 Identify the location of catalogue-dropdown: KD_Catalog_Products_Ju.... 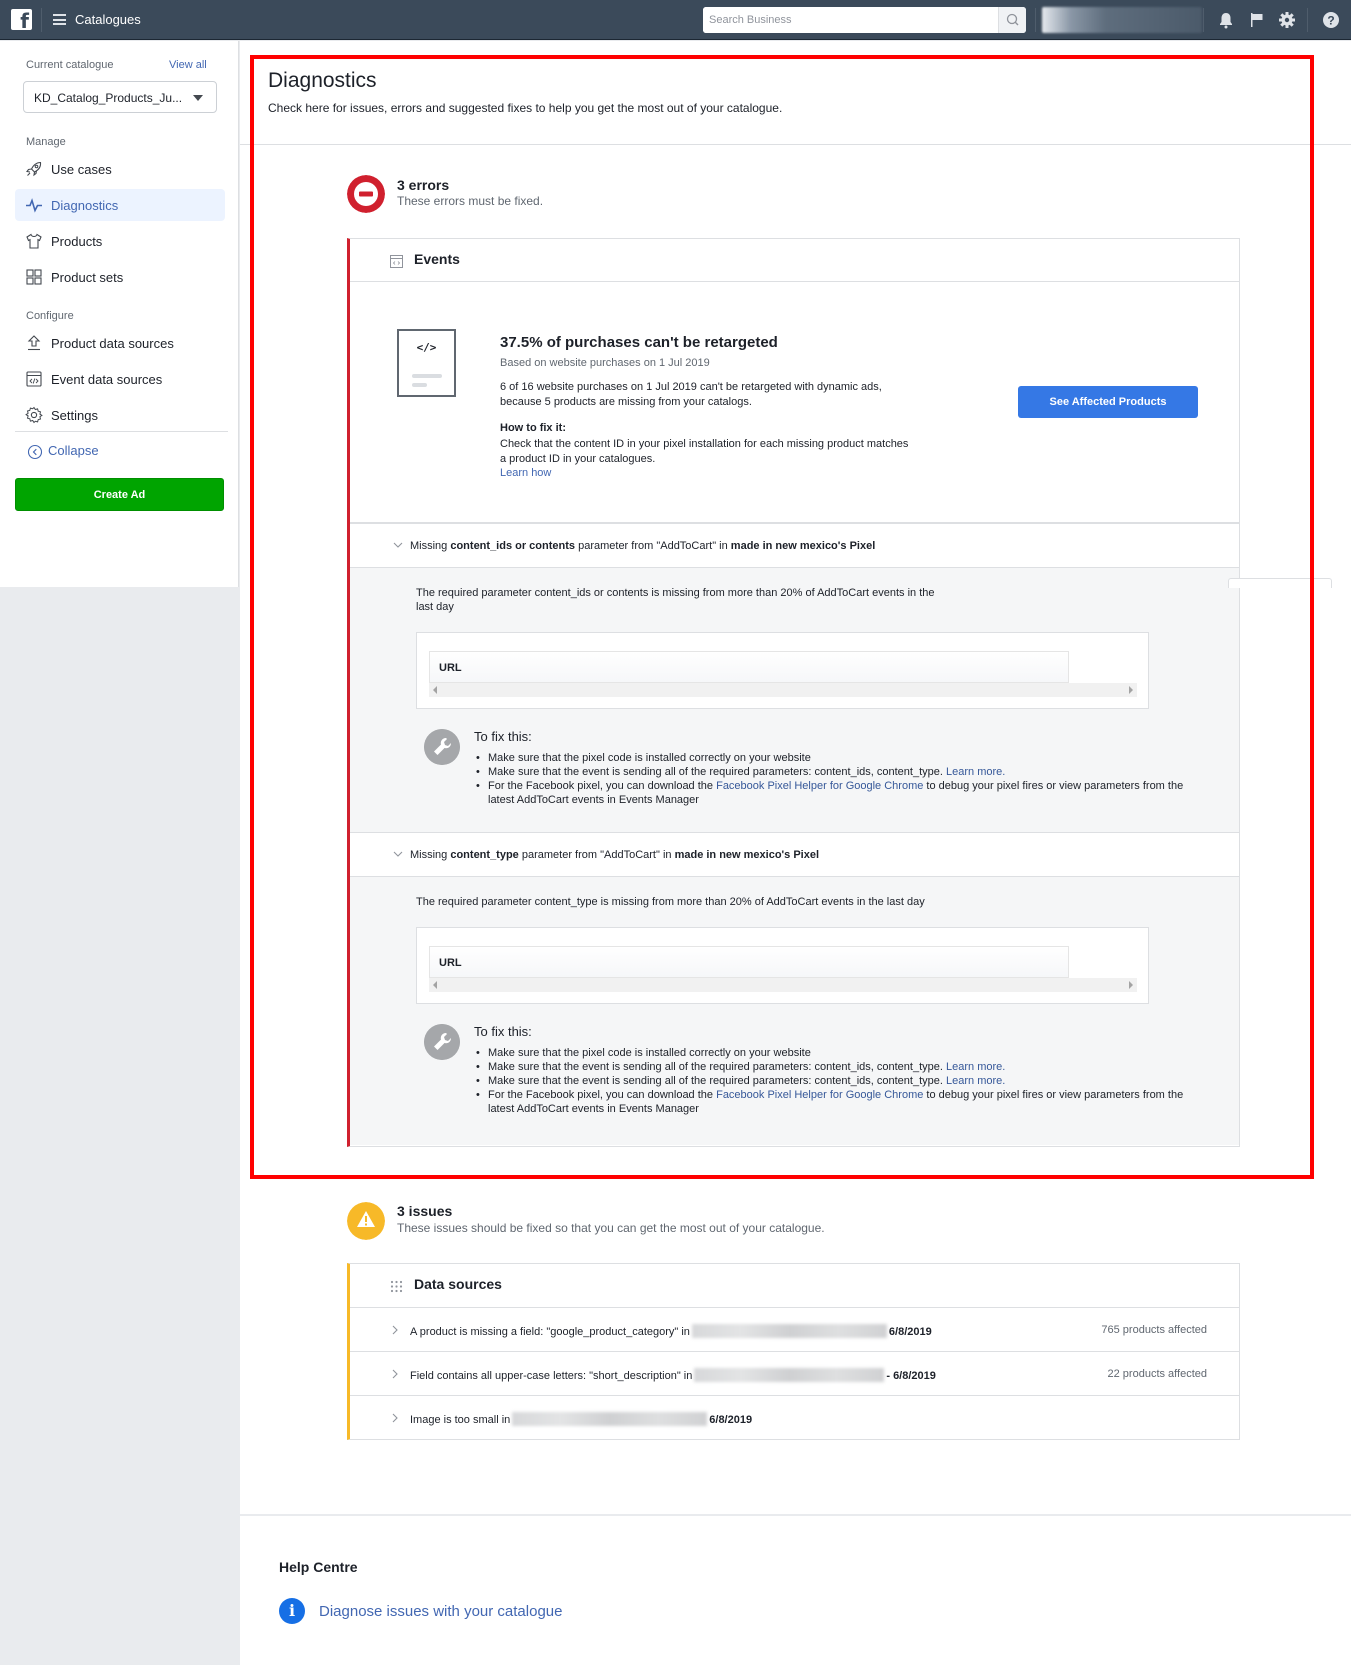
(120, 97).